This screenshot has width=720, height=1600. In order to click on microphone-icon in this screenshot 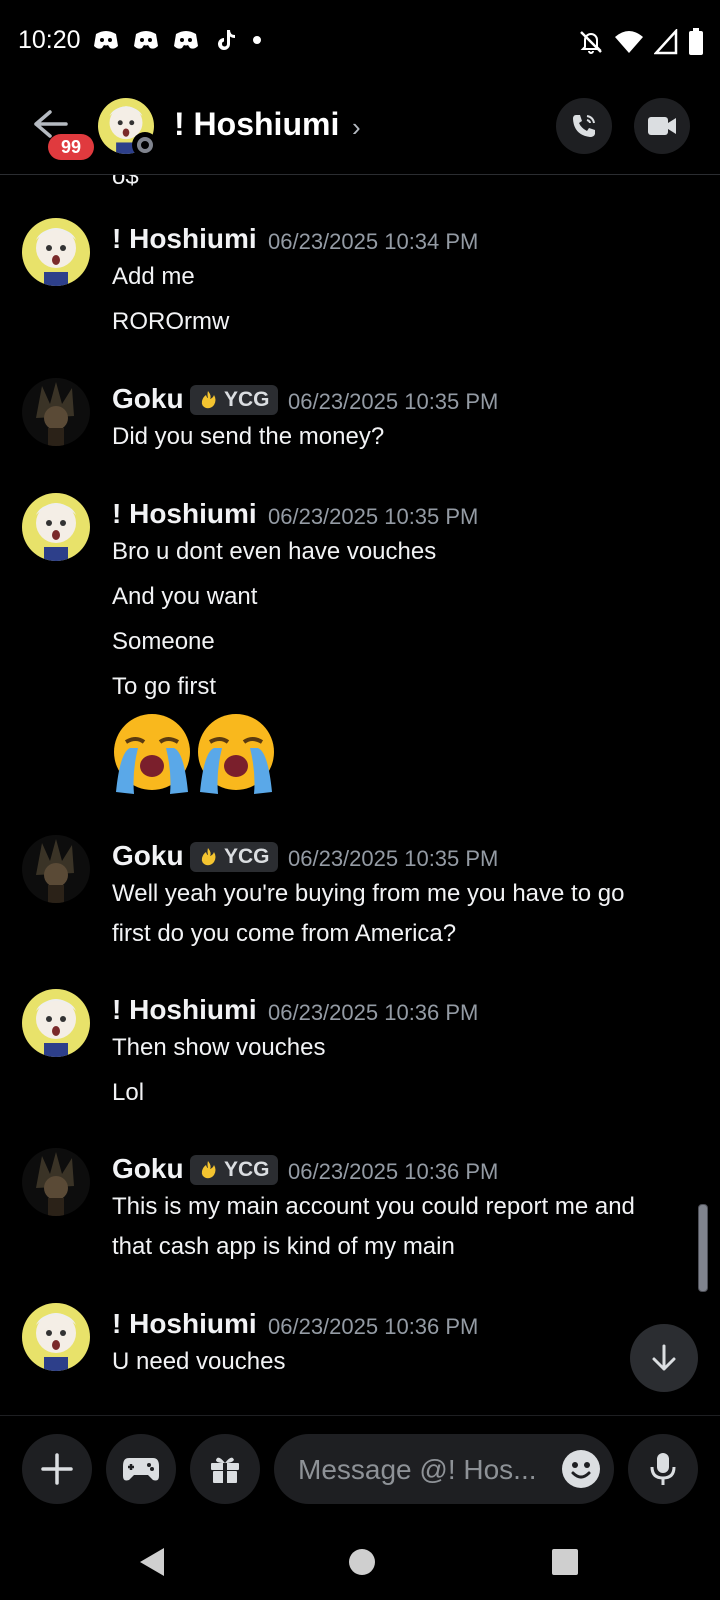, I will do `click(663, 1469)`.